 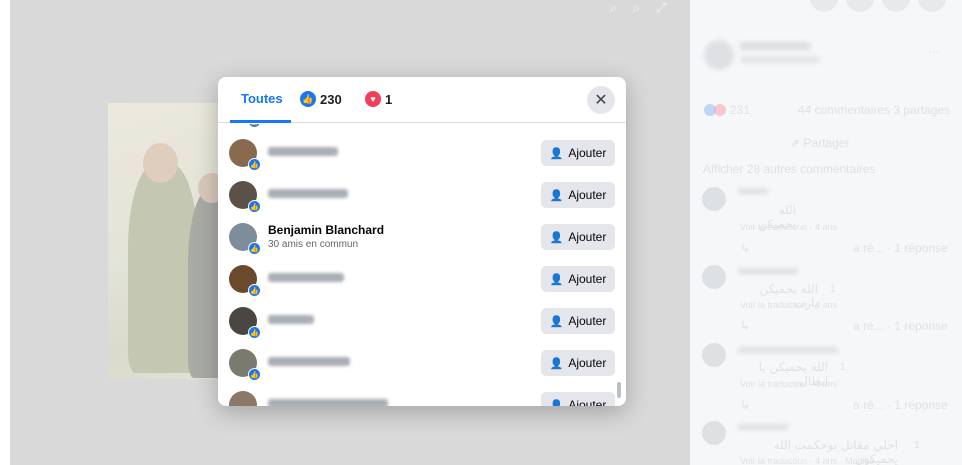 What do you see at coordinates (313, 244) in the screenshot?
I see `mutual-friends: 30 amis en commun` at bounding box center [313, 244].